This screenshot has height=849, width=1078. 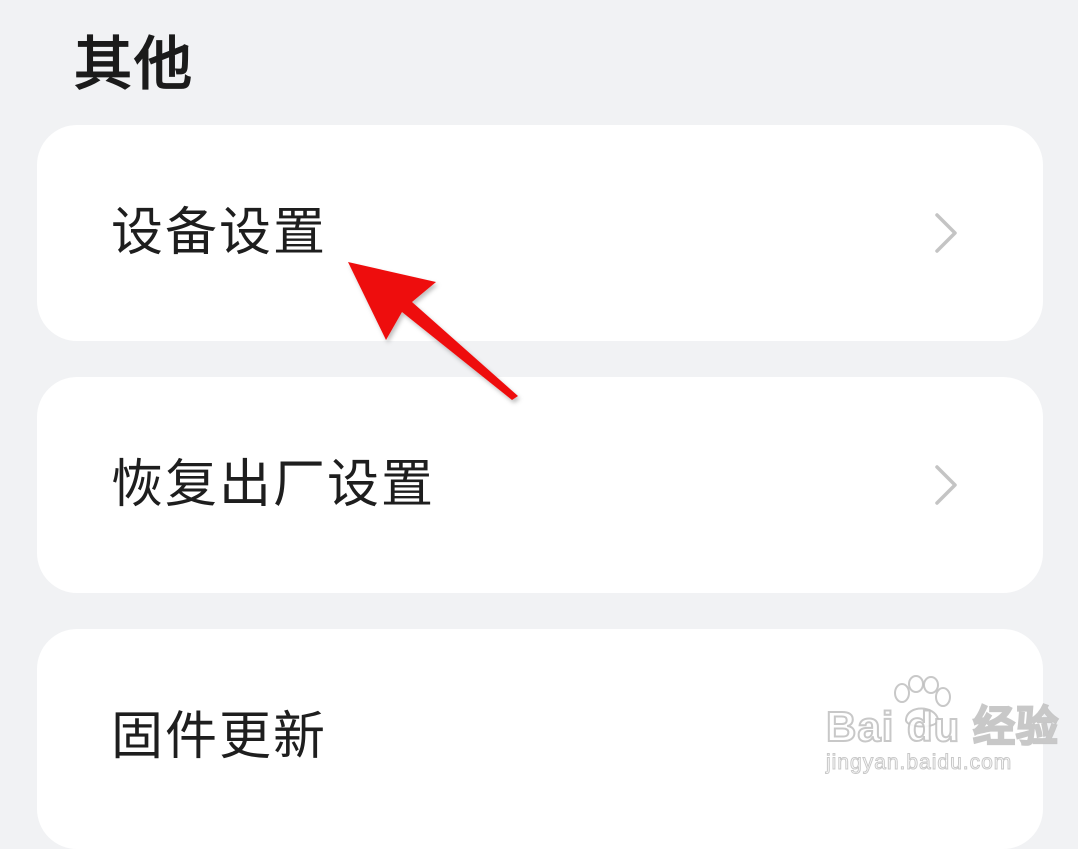 I want to click on settings-item-label: 固件更新, so click(x=219, y=737).